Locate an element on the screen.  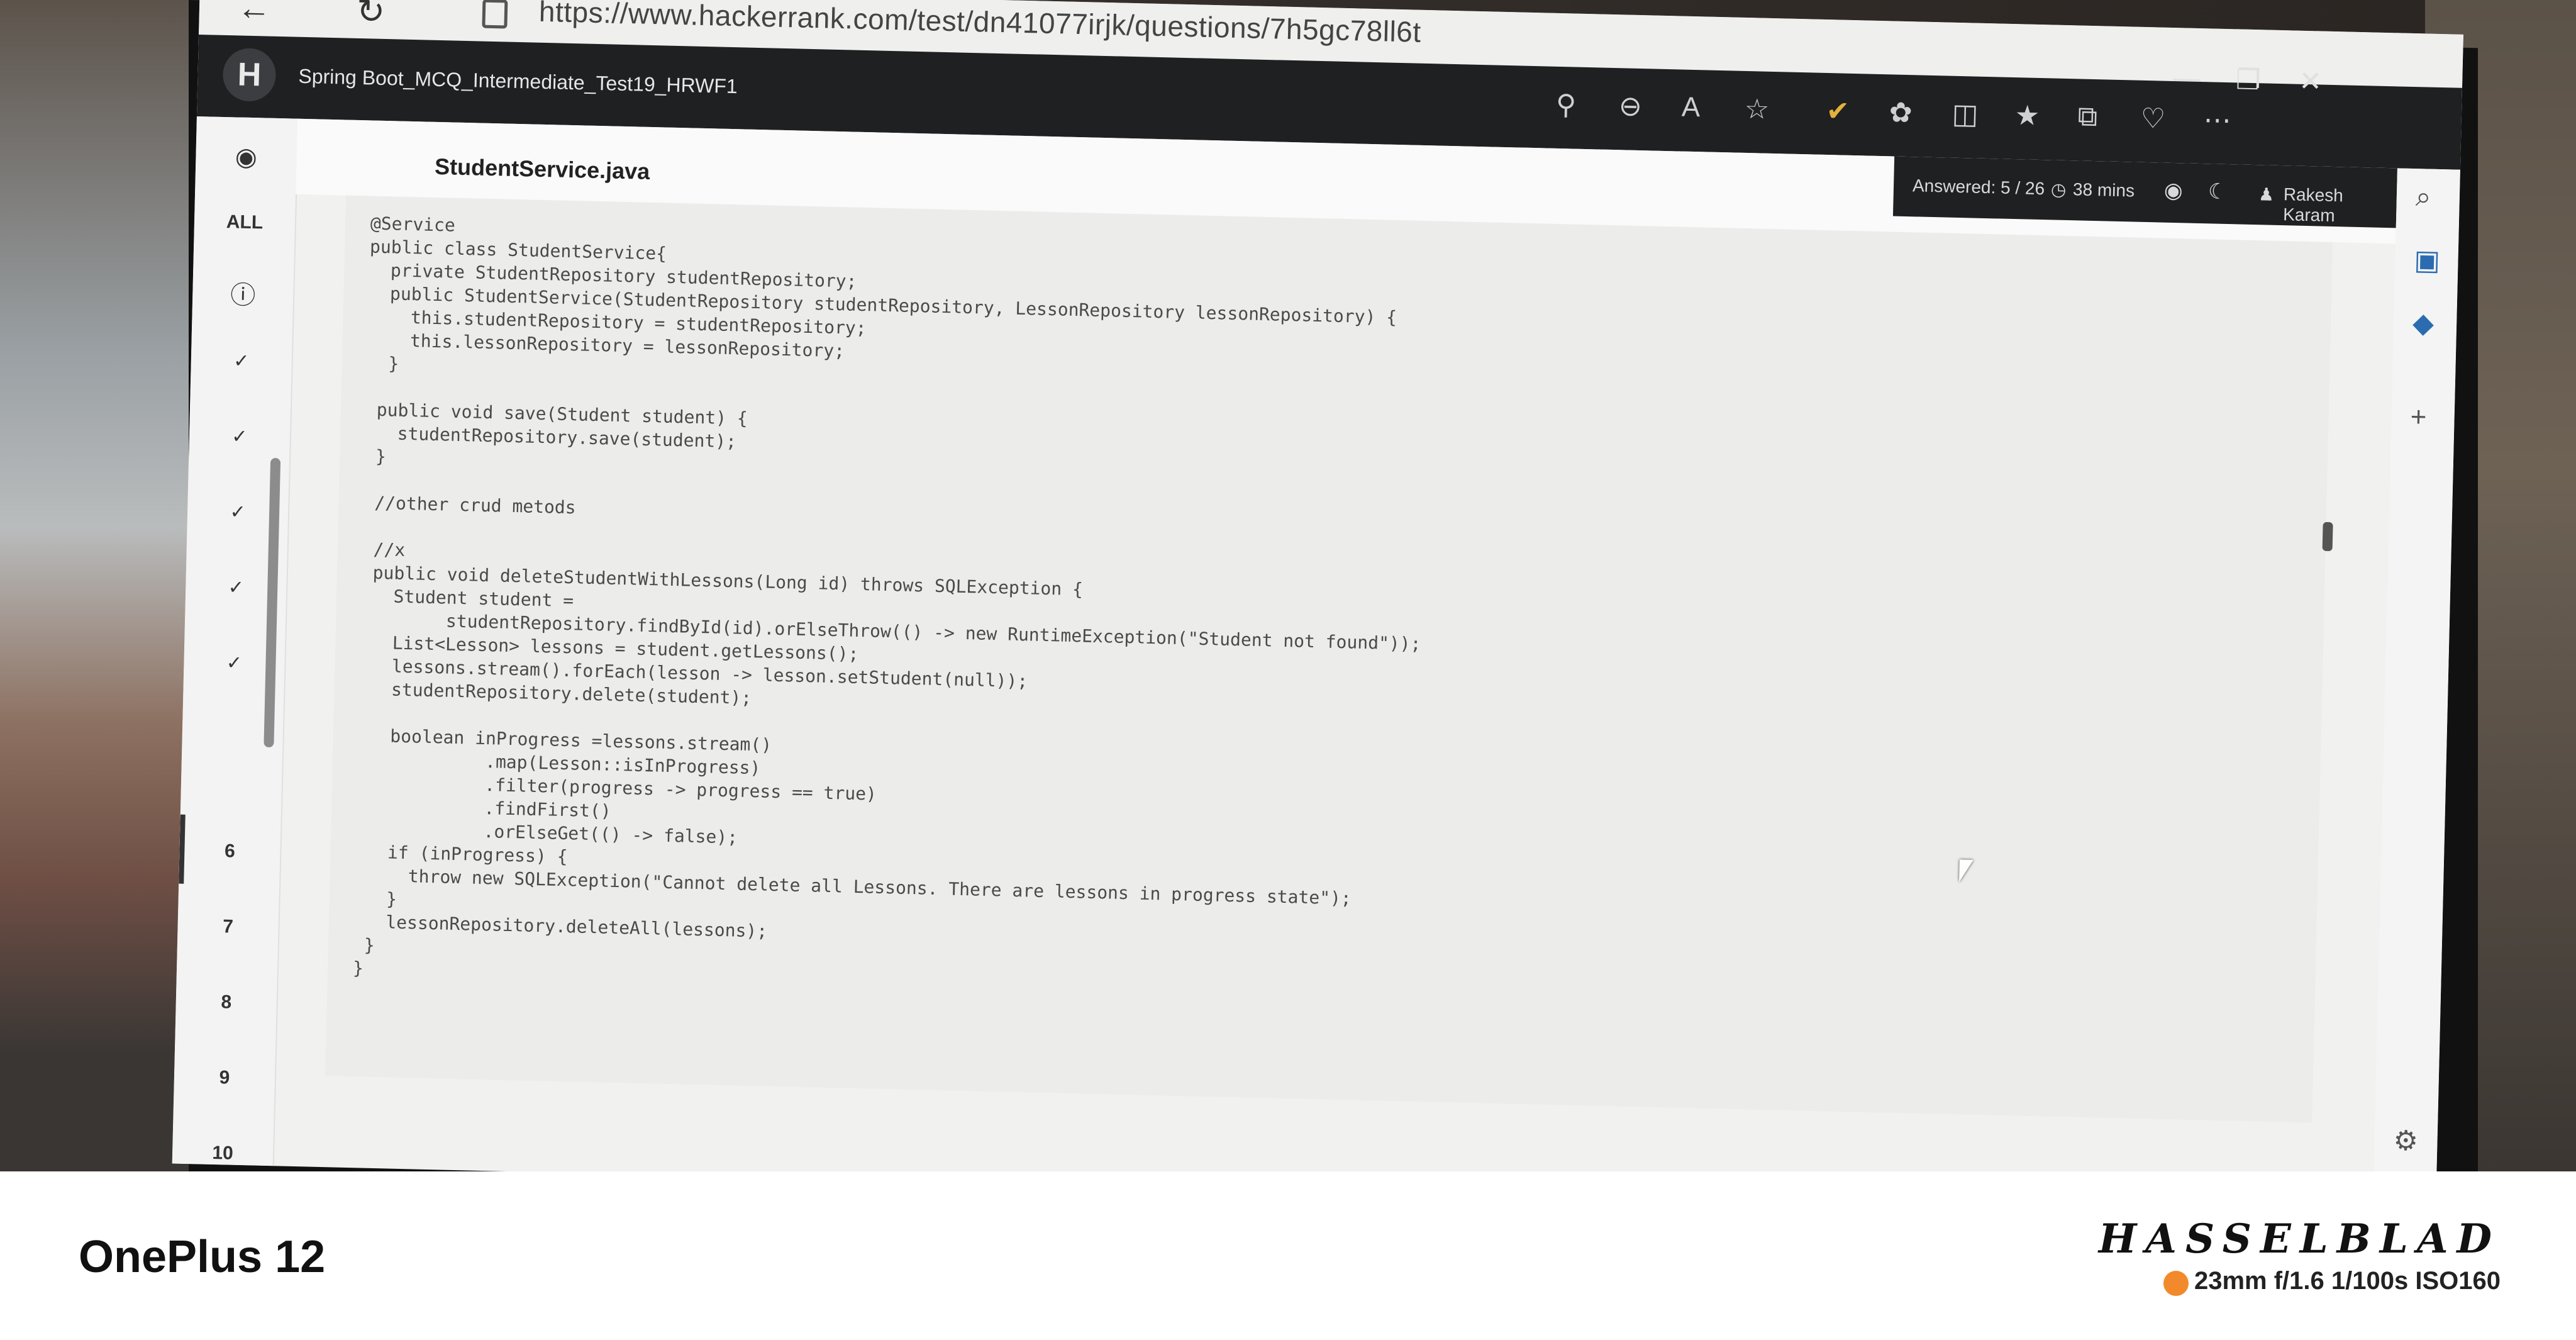
lock-icon is located at coordinates (495, 14).